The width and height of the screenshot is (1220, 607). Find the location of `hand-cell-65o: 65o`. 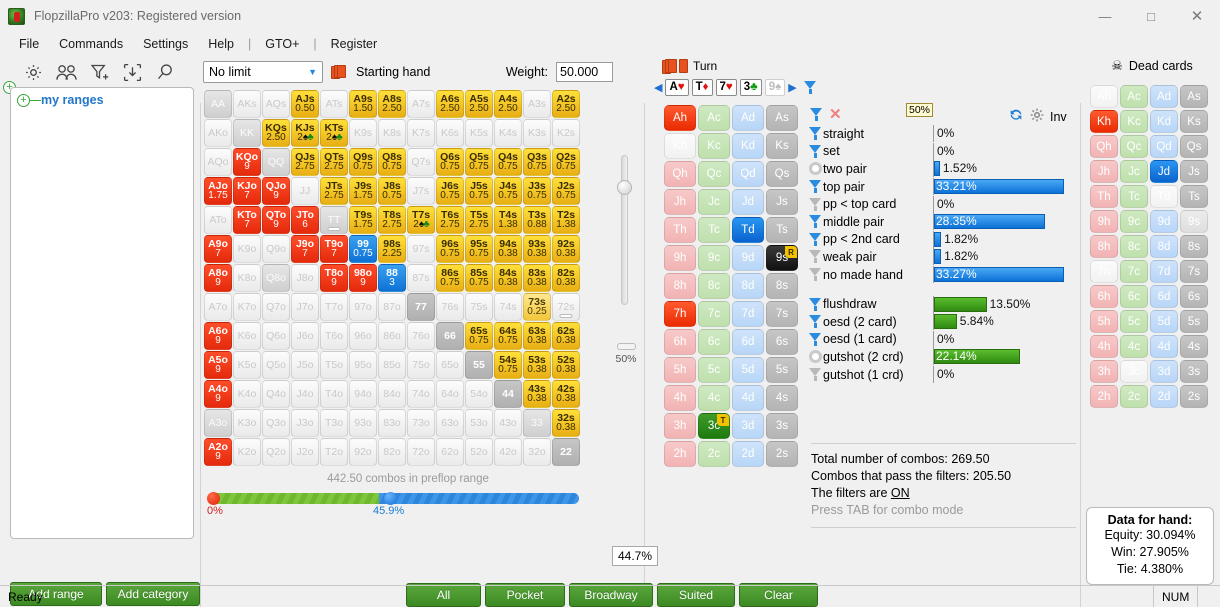

hand-cell-65o: 65o is located at coordinates (450, 365).